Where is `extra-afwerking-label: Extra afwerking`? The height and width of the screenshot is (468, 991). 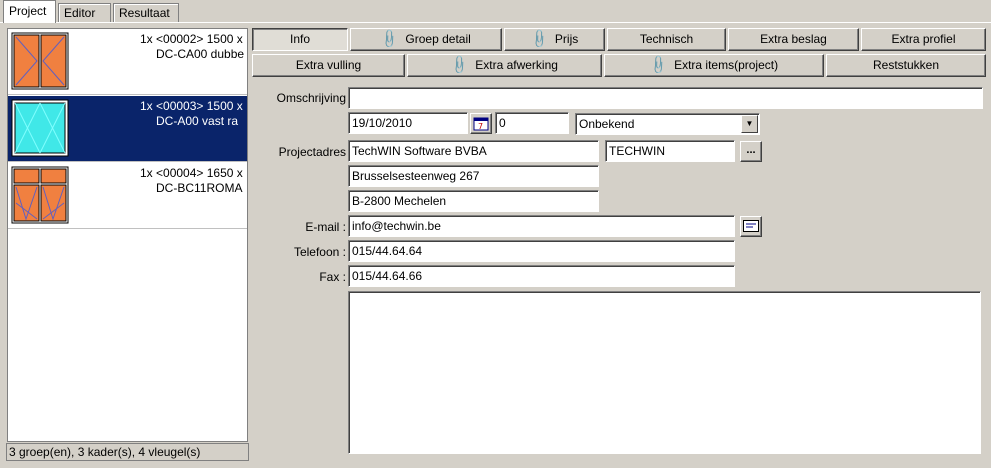
extra-afwerking-label: Extra afwerking is located at coordinates (516, 65).